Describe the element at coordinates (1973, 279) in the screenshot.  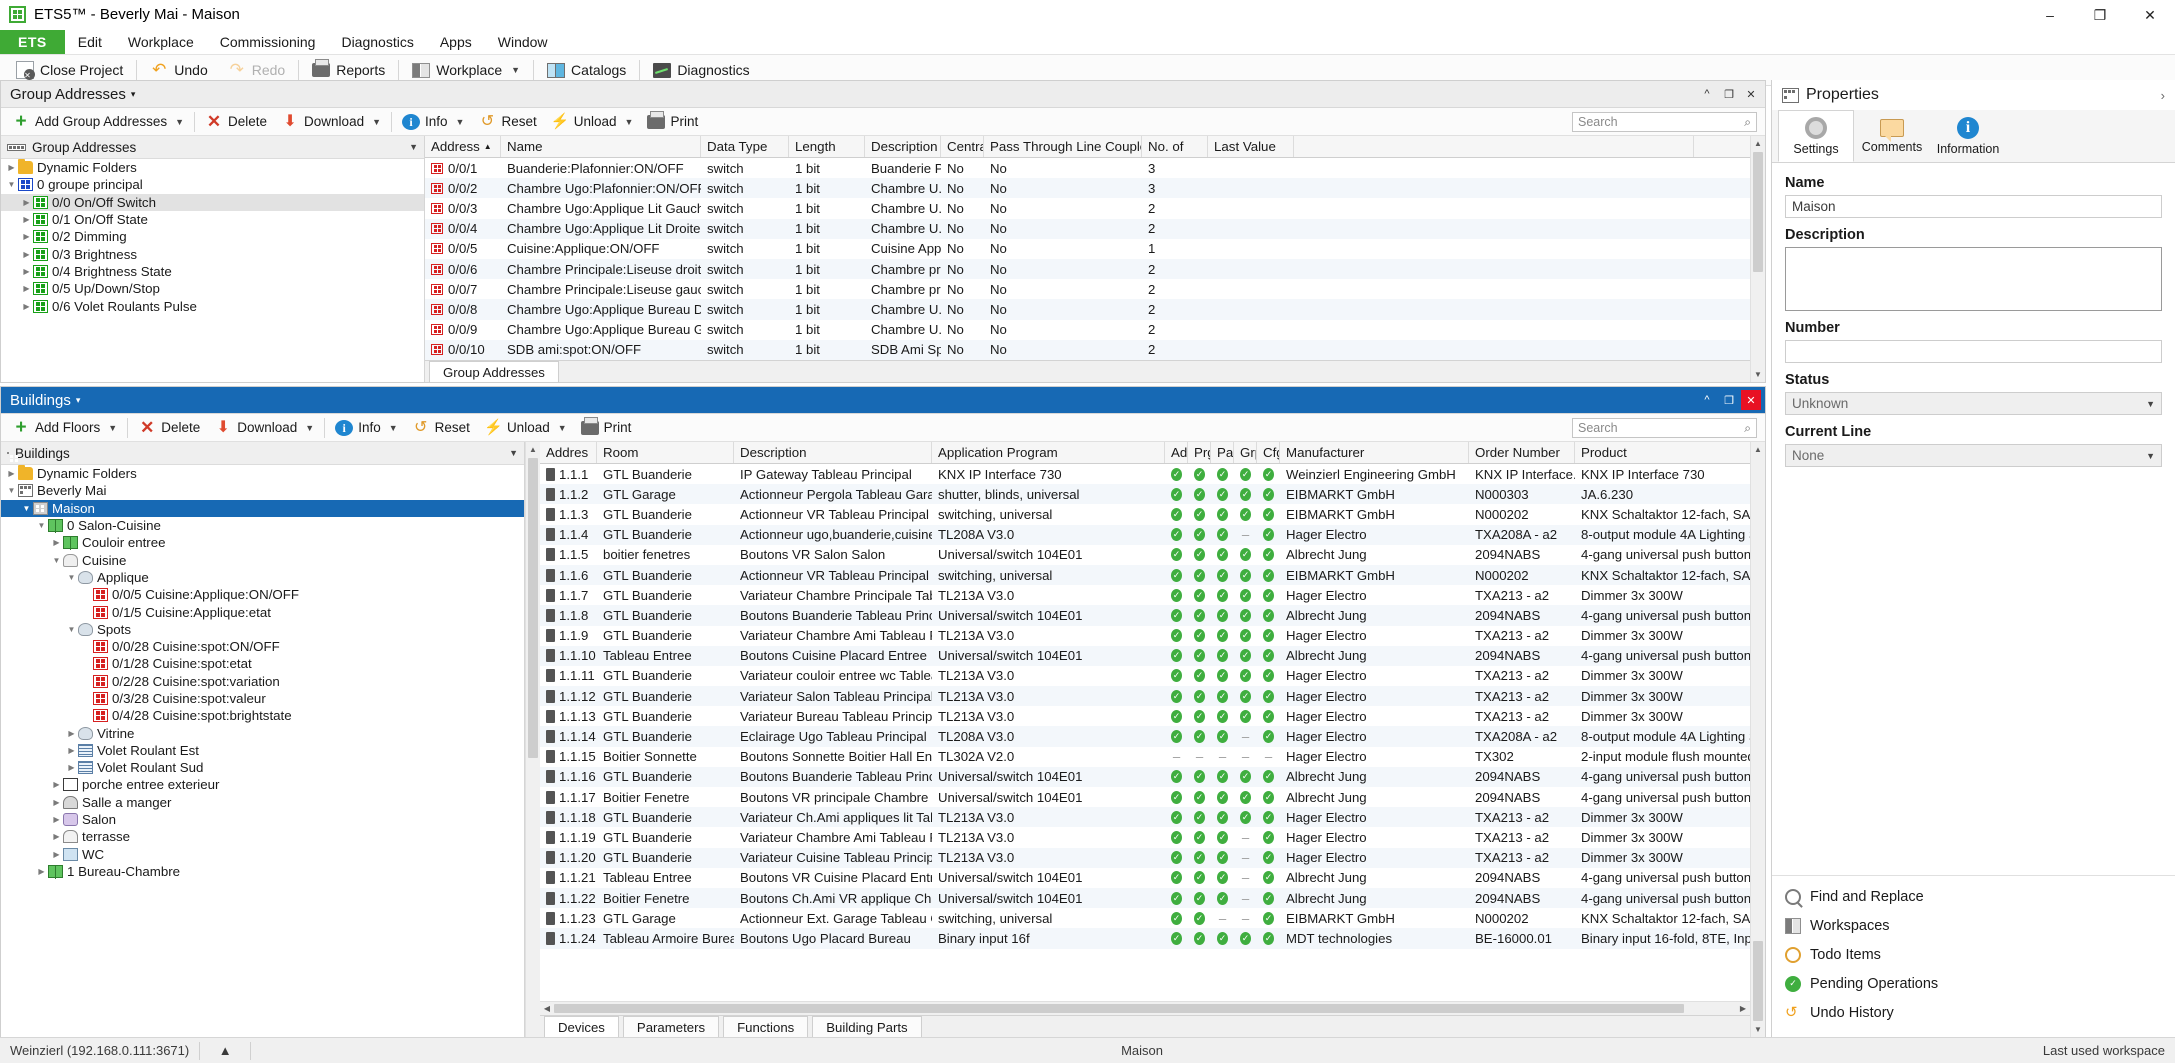
I see `description-field` at that location.